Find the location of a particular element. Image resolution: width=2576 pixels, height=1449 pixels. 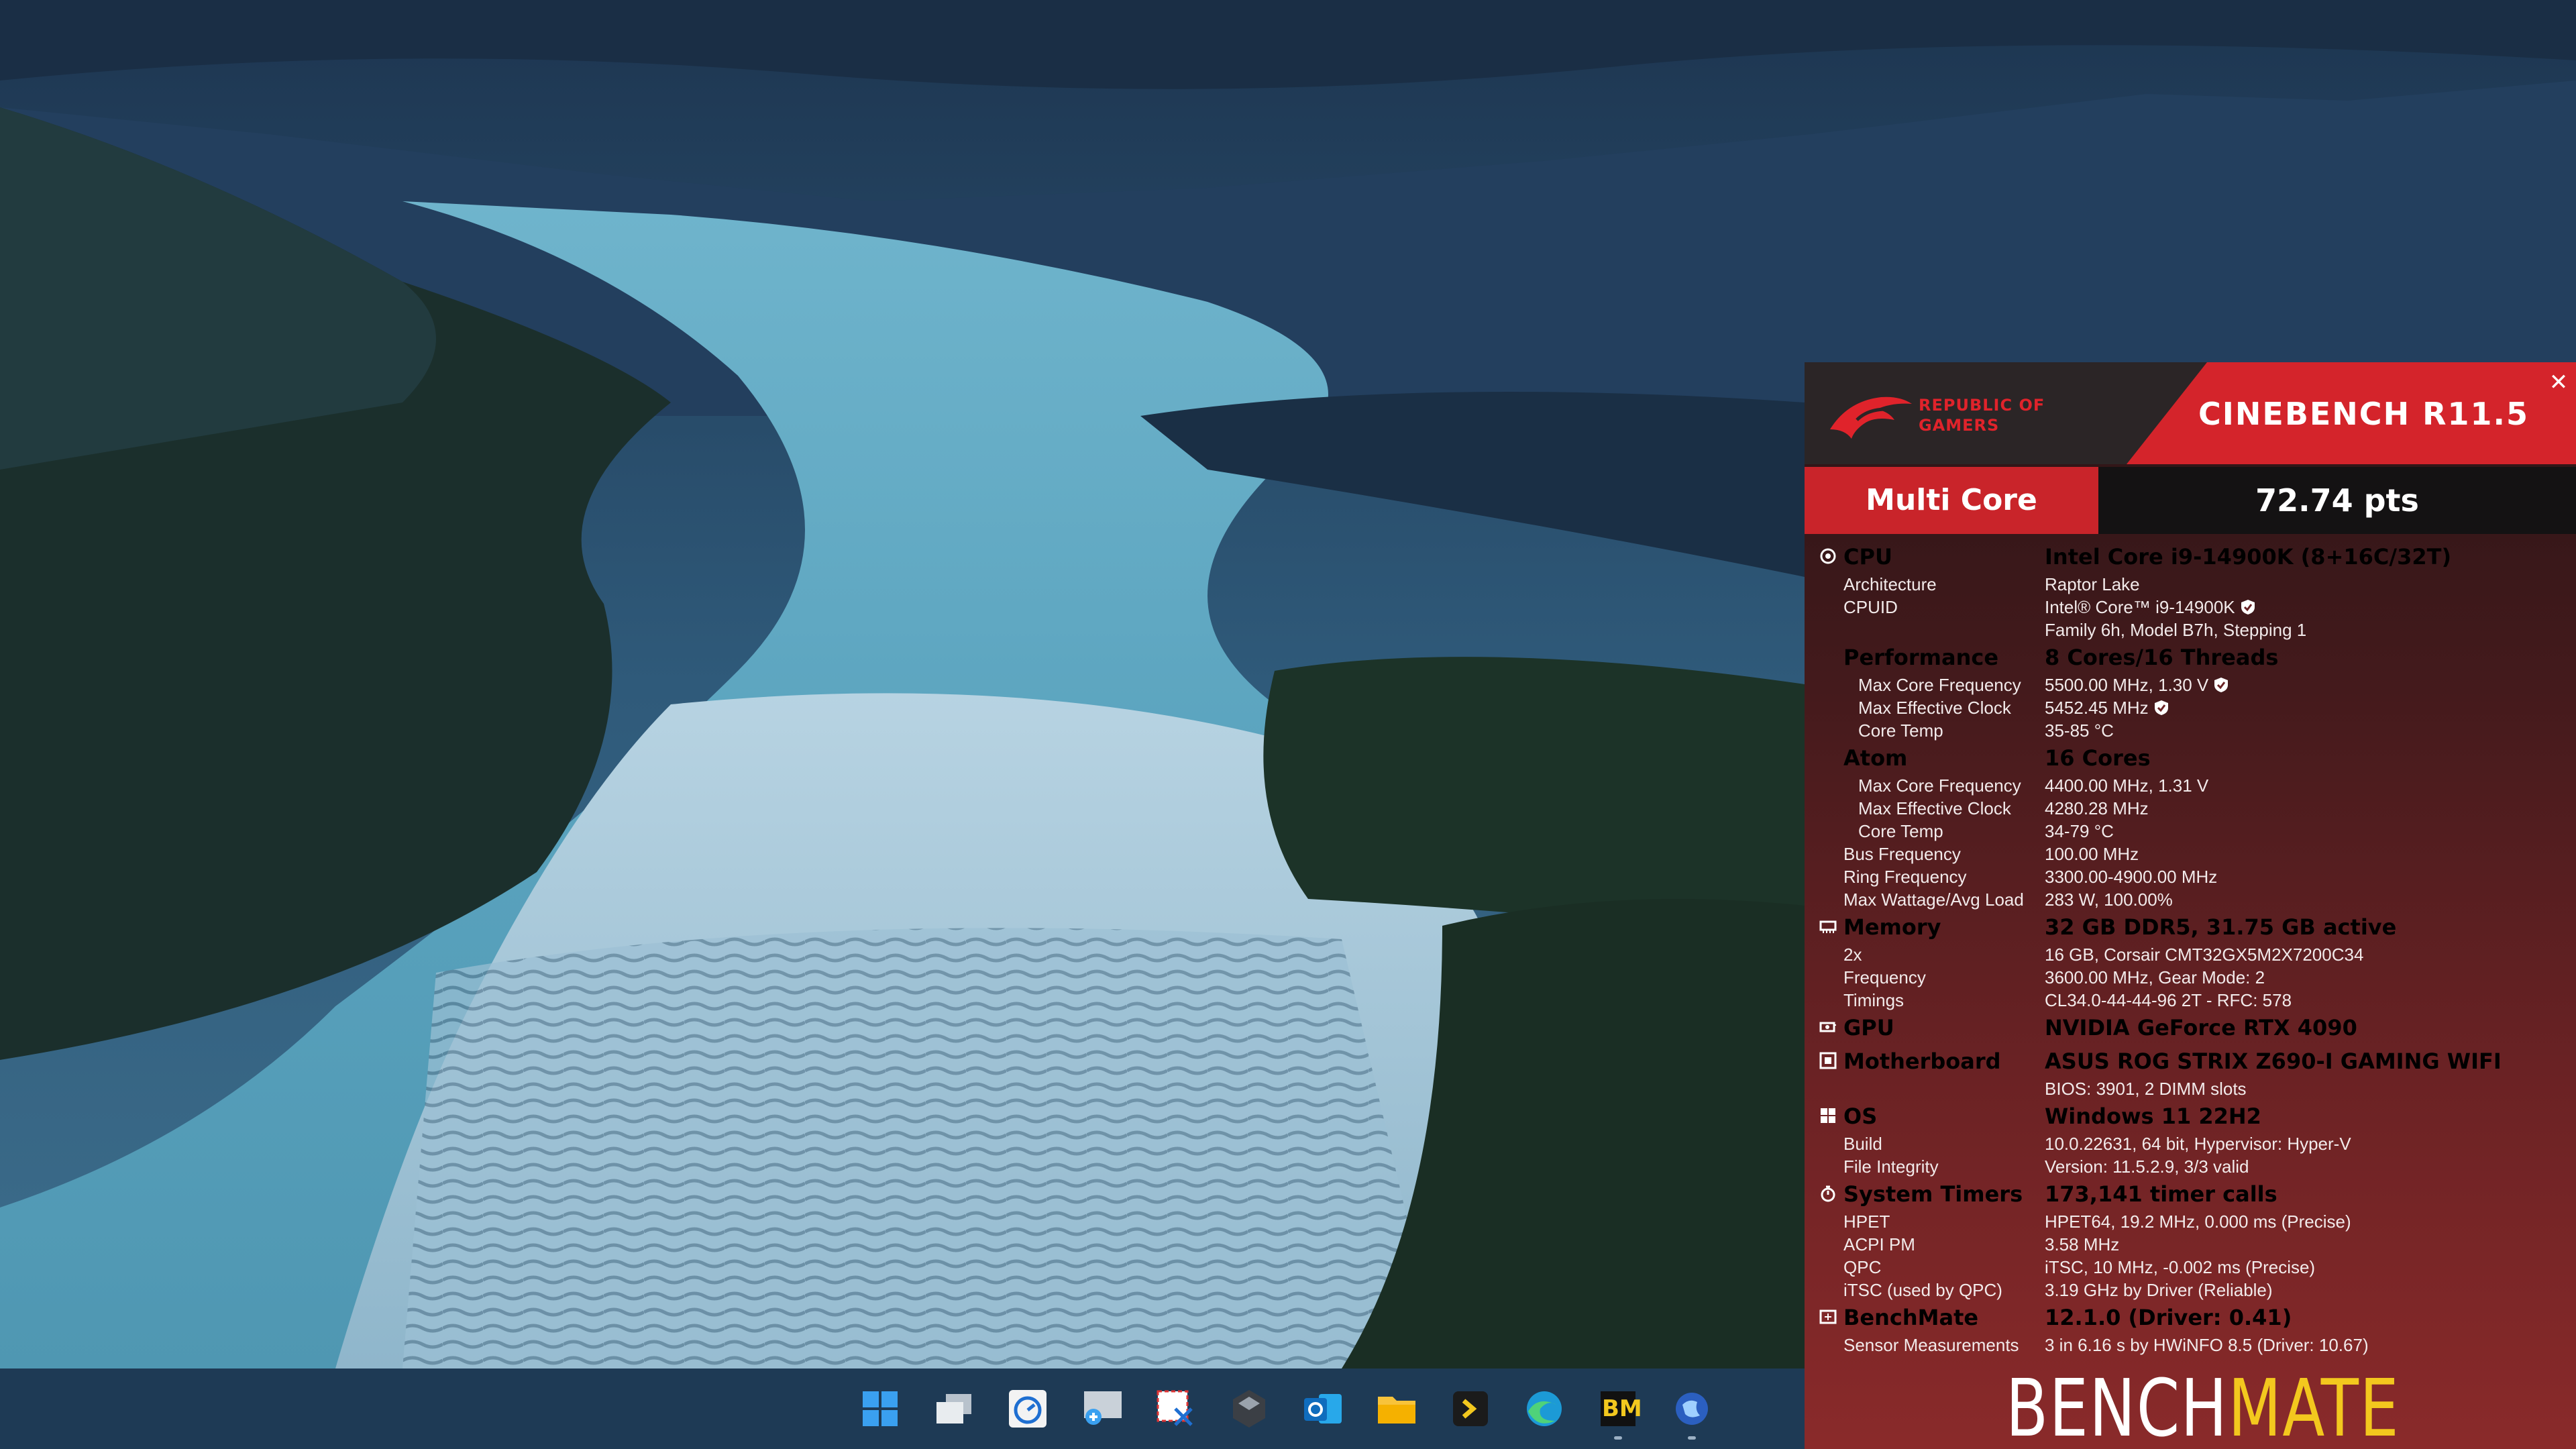

perf-core-temp-label: Core Temp is located at coordinates (1900, 730).